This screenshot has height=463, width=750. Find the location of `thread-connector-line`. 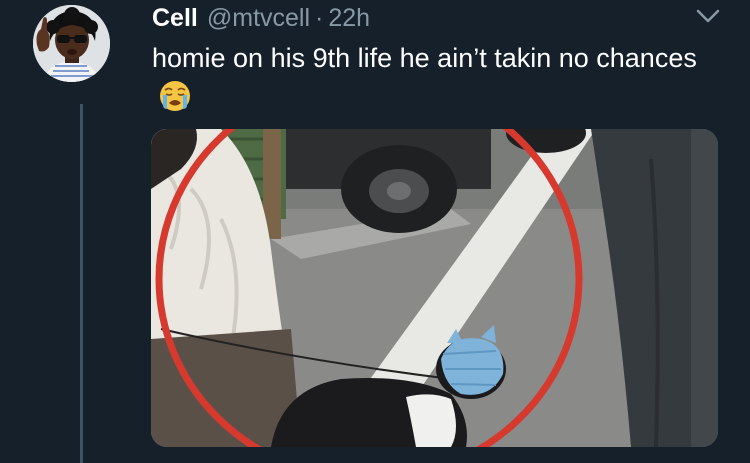

thread-connector-line is located at coordinates (81, 283).